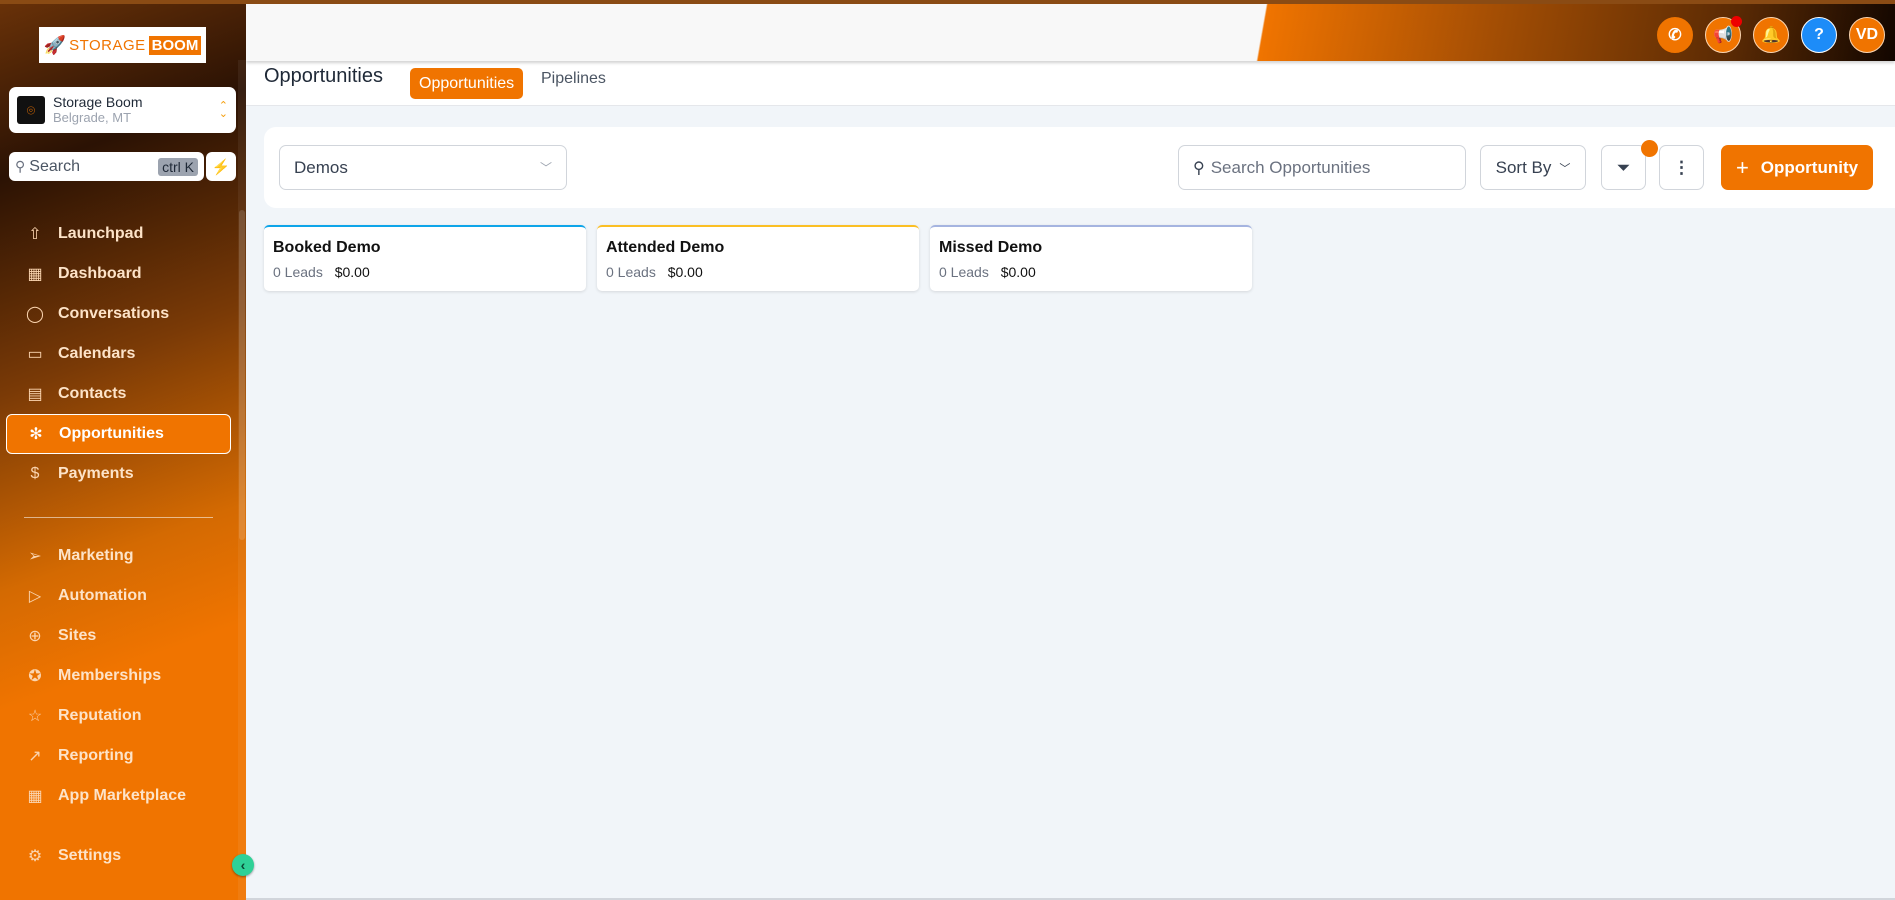  Describe the element at coordinates (1742, 167) in the screenshot. I see `plus-icon: +` at that location.